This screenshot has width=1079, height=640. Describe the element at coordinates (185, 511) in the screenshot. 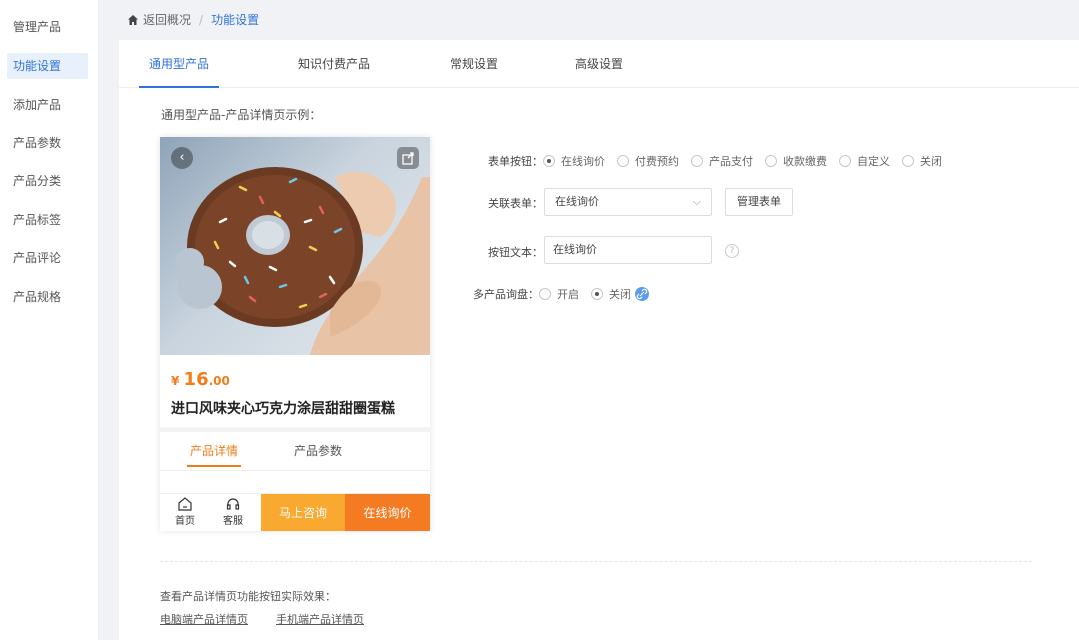

I see `home-nav-button: 首页` at that location.